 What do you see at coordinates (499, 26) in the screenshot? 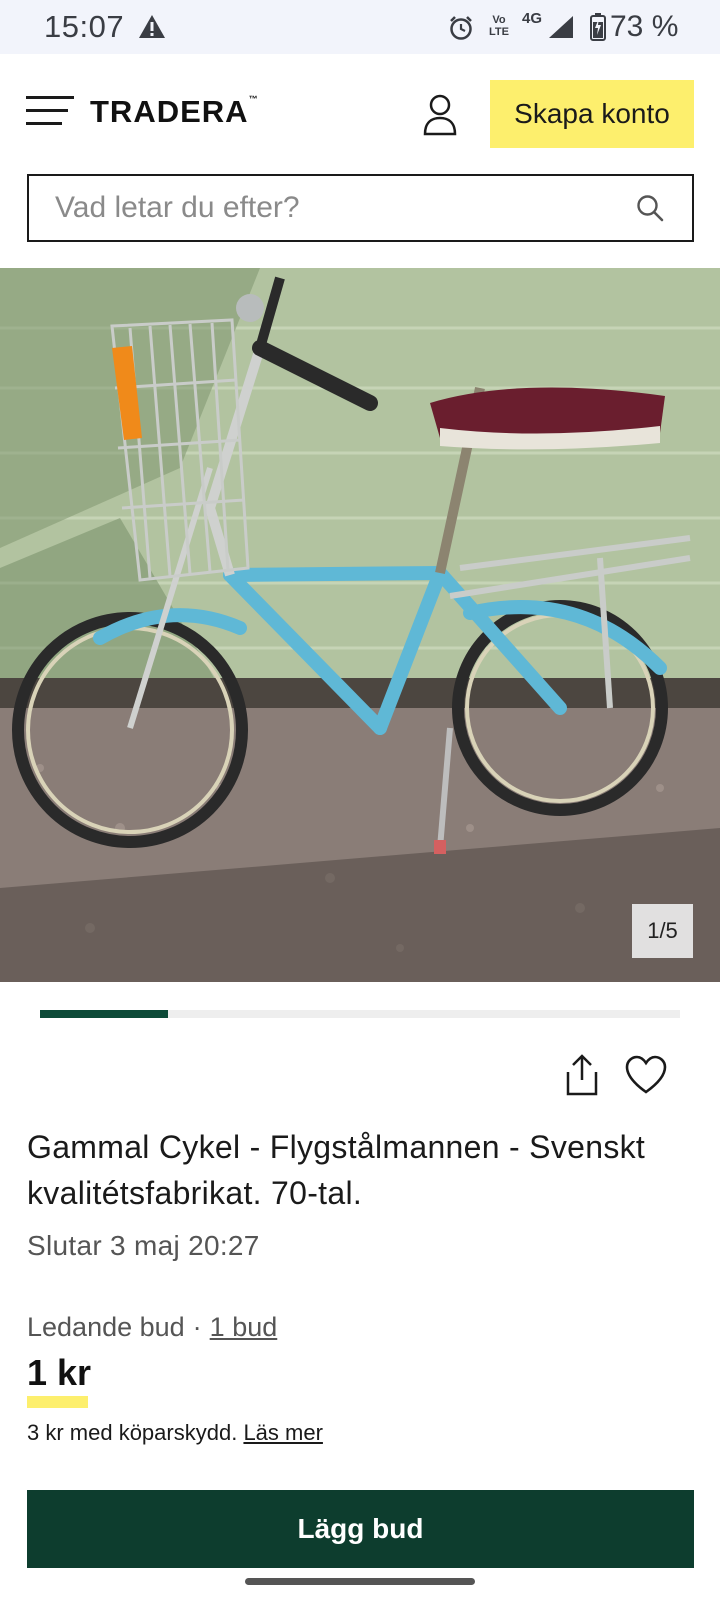
I see `volte-icon: Vo LTE` at bounding box center [499, 26].